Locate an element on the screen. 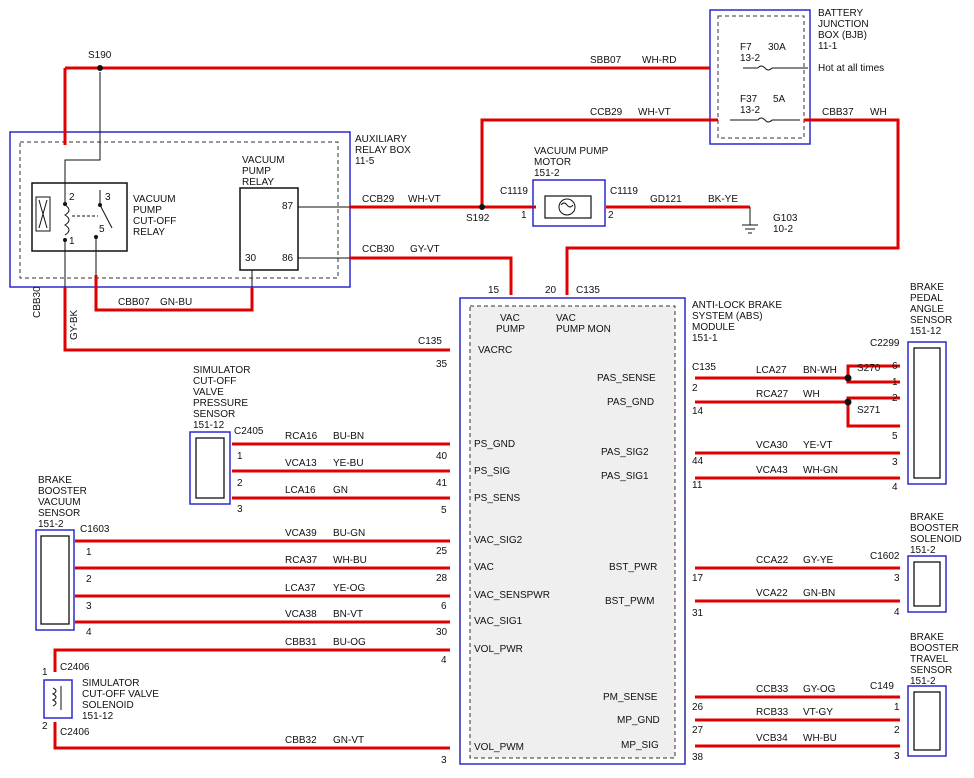 The height and width of the screenshot is (778, 974). wire-cbb07-color: GN-BU is located at coordinates (176, 302).